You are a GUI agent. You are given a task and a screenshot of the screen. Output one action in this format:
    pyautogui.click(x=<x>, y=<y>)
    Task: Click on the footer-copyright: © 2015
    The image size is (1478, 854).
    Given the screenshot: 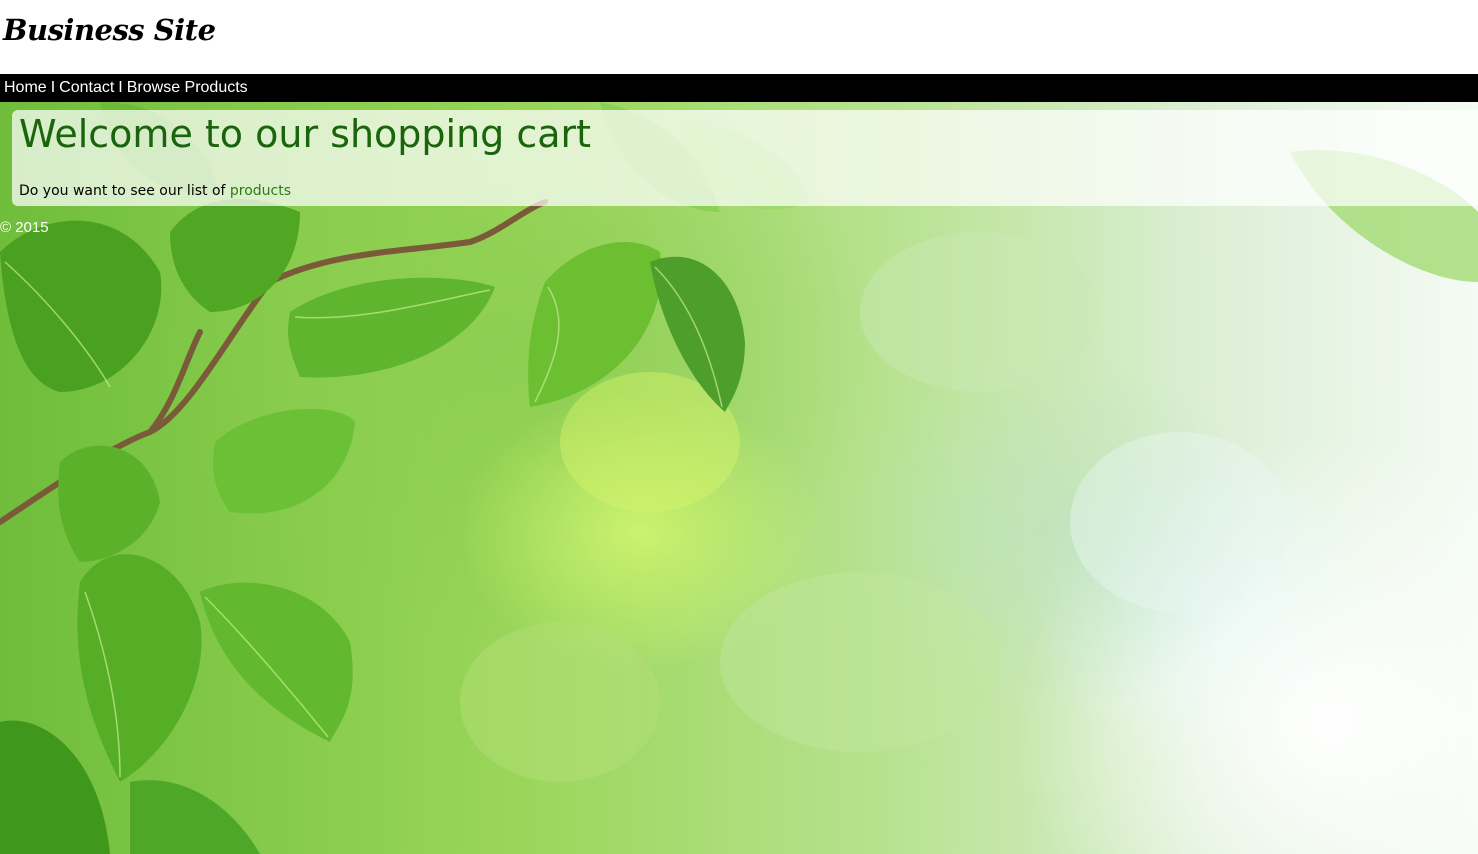 What is the action you would take?
    pyautogui.click(x=24, y=227)
    